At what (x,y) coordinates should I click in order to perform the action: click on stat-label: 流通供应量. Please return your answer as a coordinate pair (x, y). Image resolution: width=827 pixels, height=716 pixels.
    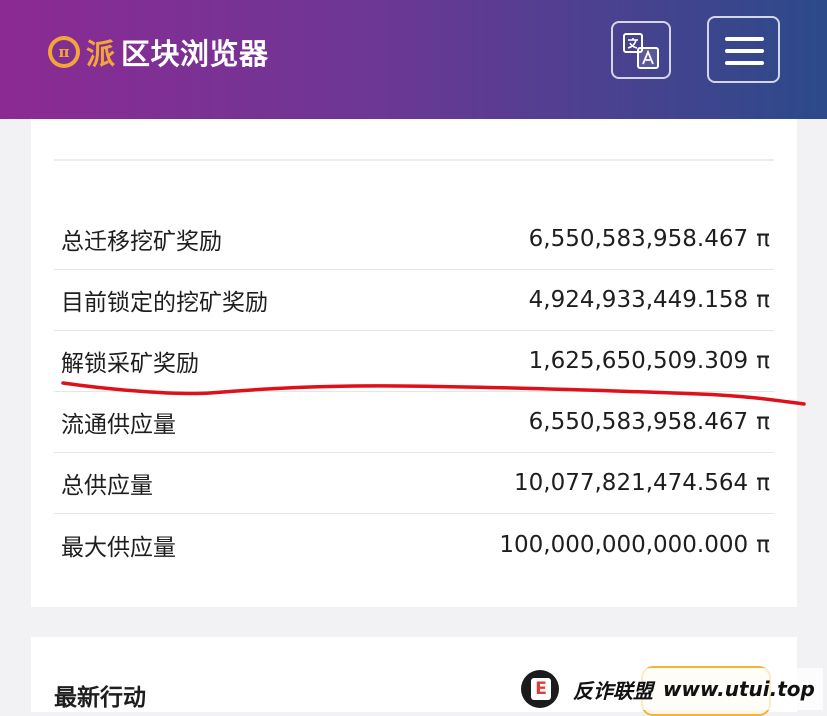
    Looking at the image, I should click on (118, 425).